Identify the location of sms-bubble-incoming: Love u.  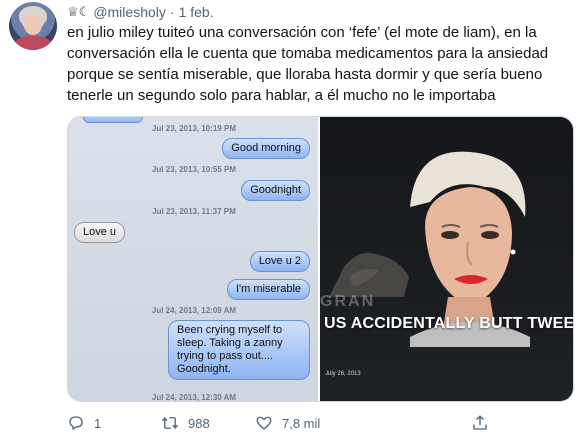
(100, 232).